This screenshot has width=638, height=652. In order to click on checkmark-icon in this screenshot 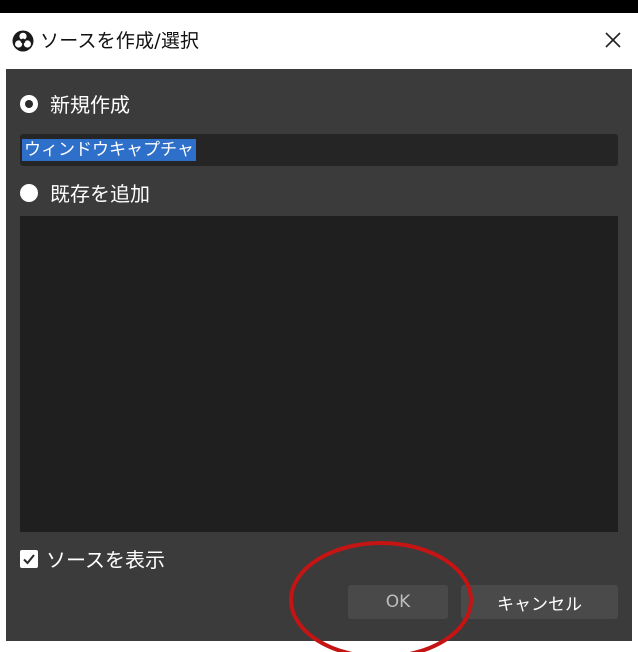, I will do `click(29, 558)`.